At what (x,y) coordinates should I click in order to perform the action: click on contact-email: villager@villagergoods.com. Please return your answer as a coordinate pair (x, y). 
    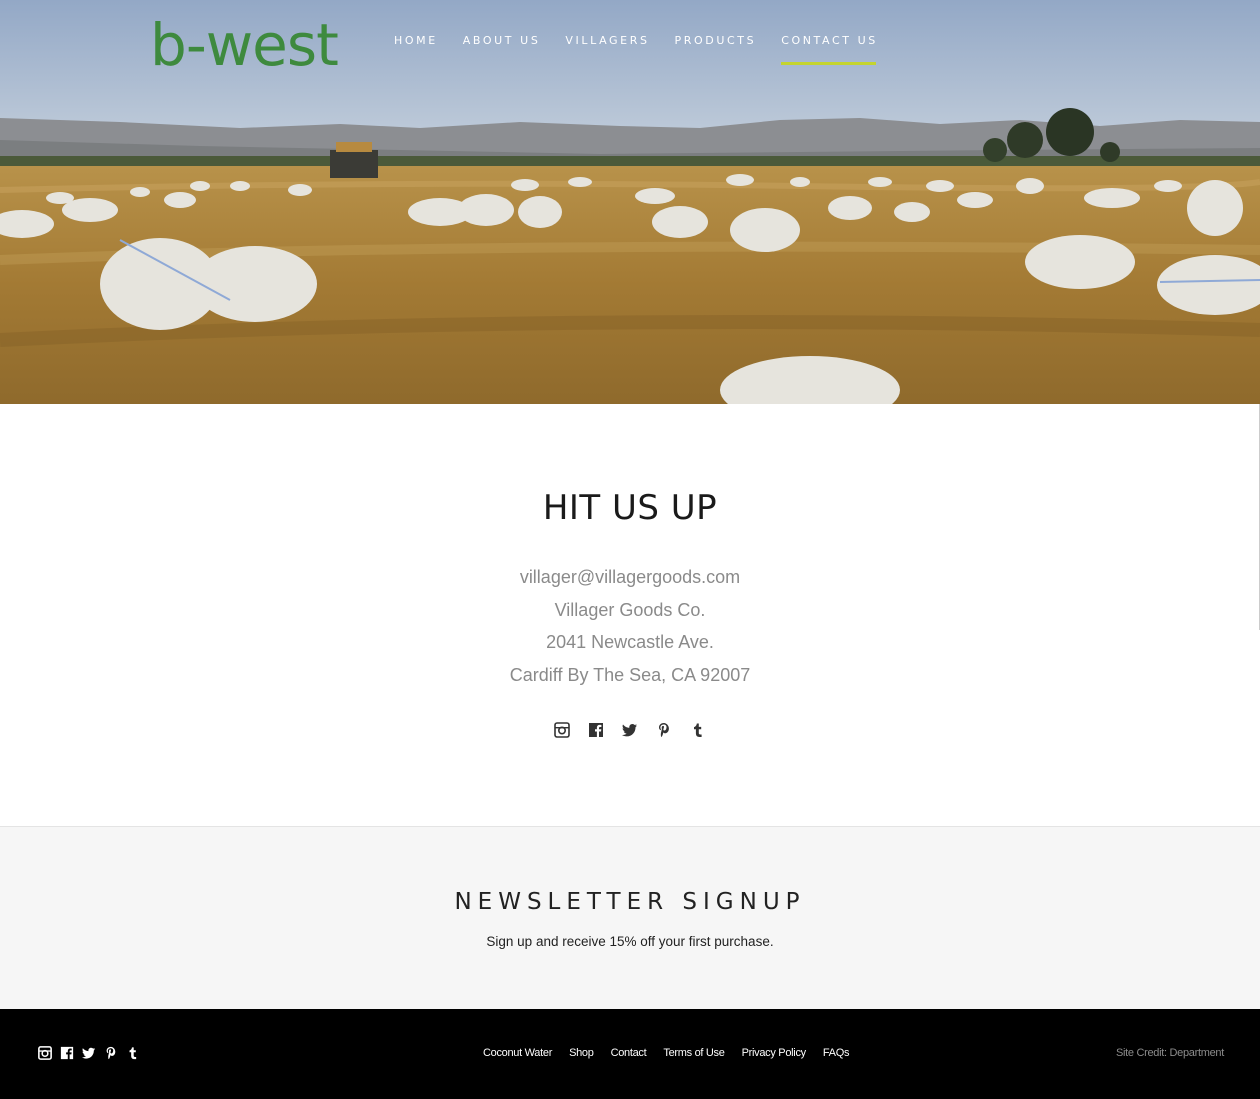
    Looking at the image, I should click on (630, 577).